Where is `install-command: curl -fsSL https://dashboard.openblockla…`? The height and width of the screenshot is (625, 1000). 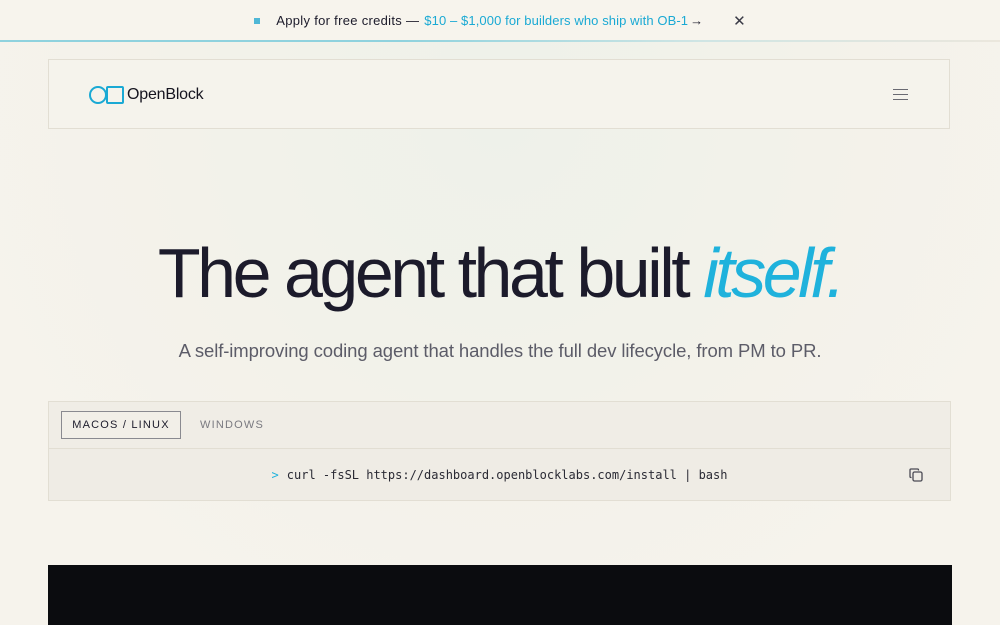 install-command: curl -fsSL https://dashboard.openblockla… is located at coordinates (507, 475).